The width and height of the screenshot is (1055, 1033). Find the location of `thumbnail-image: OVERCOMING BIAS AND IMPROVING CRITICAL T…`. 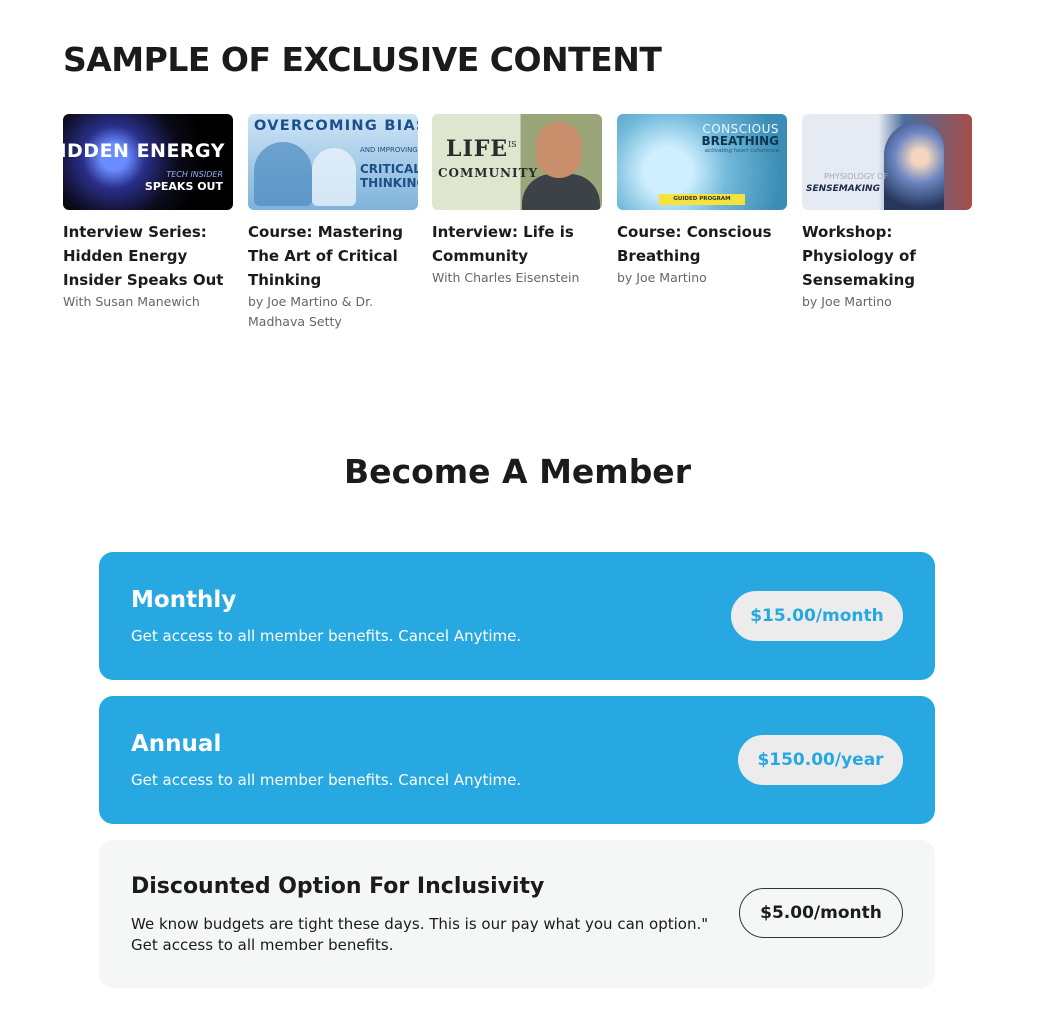

thumbnail-image: OVERCOMING BIAS AND IMPROVING CRITICAL T… is located at coordinates (333, 162).